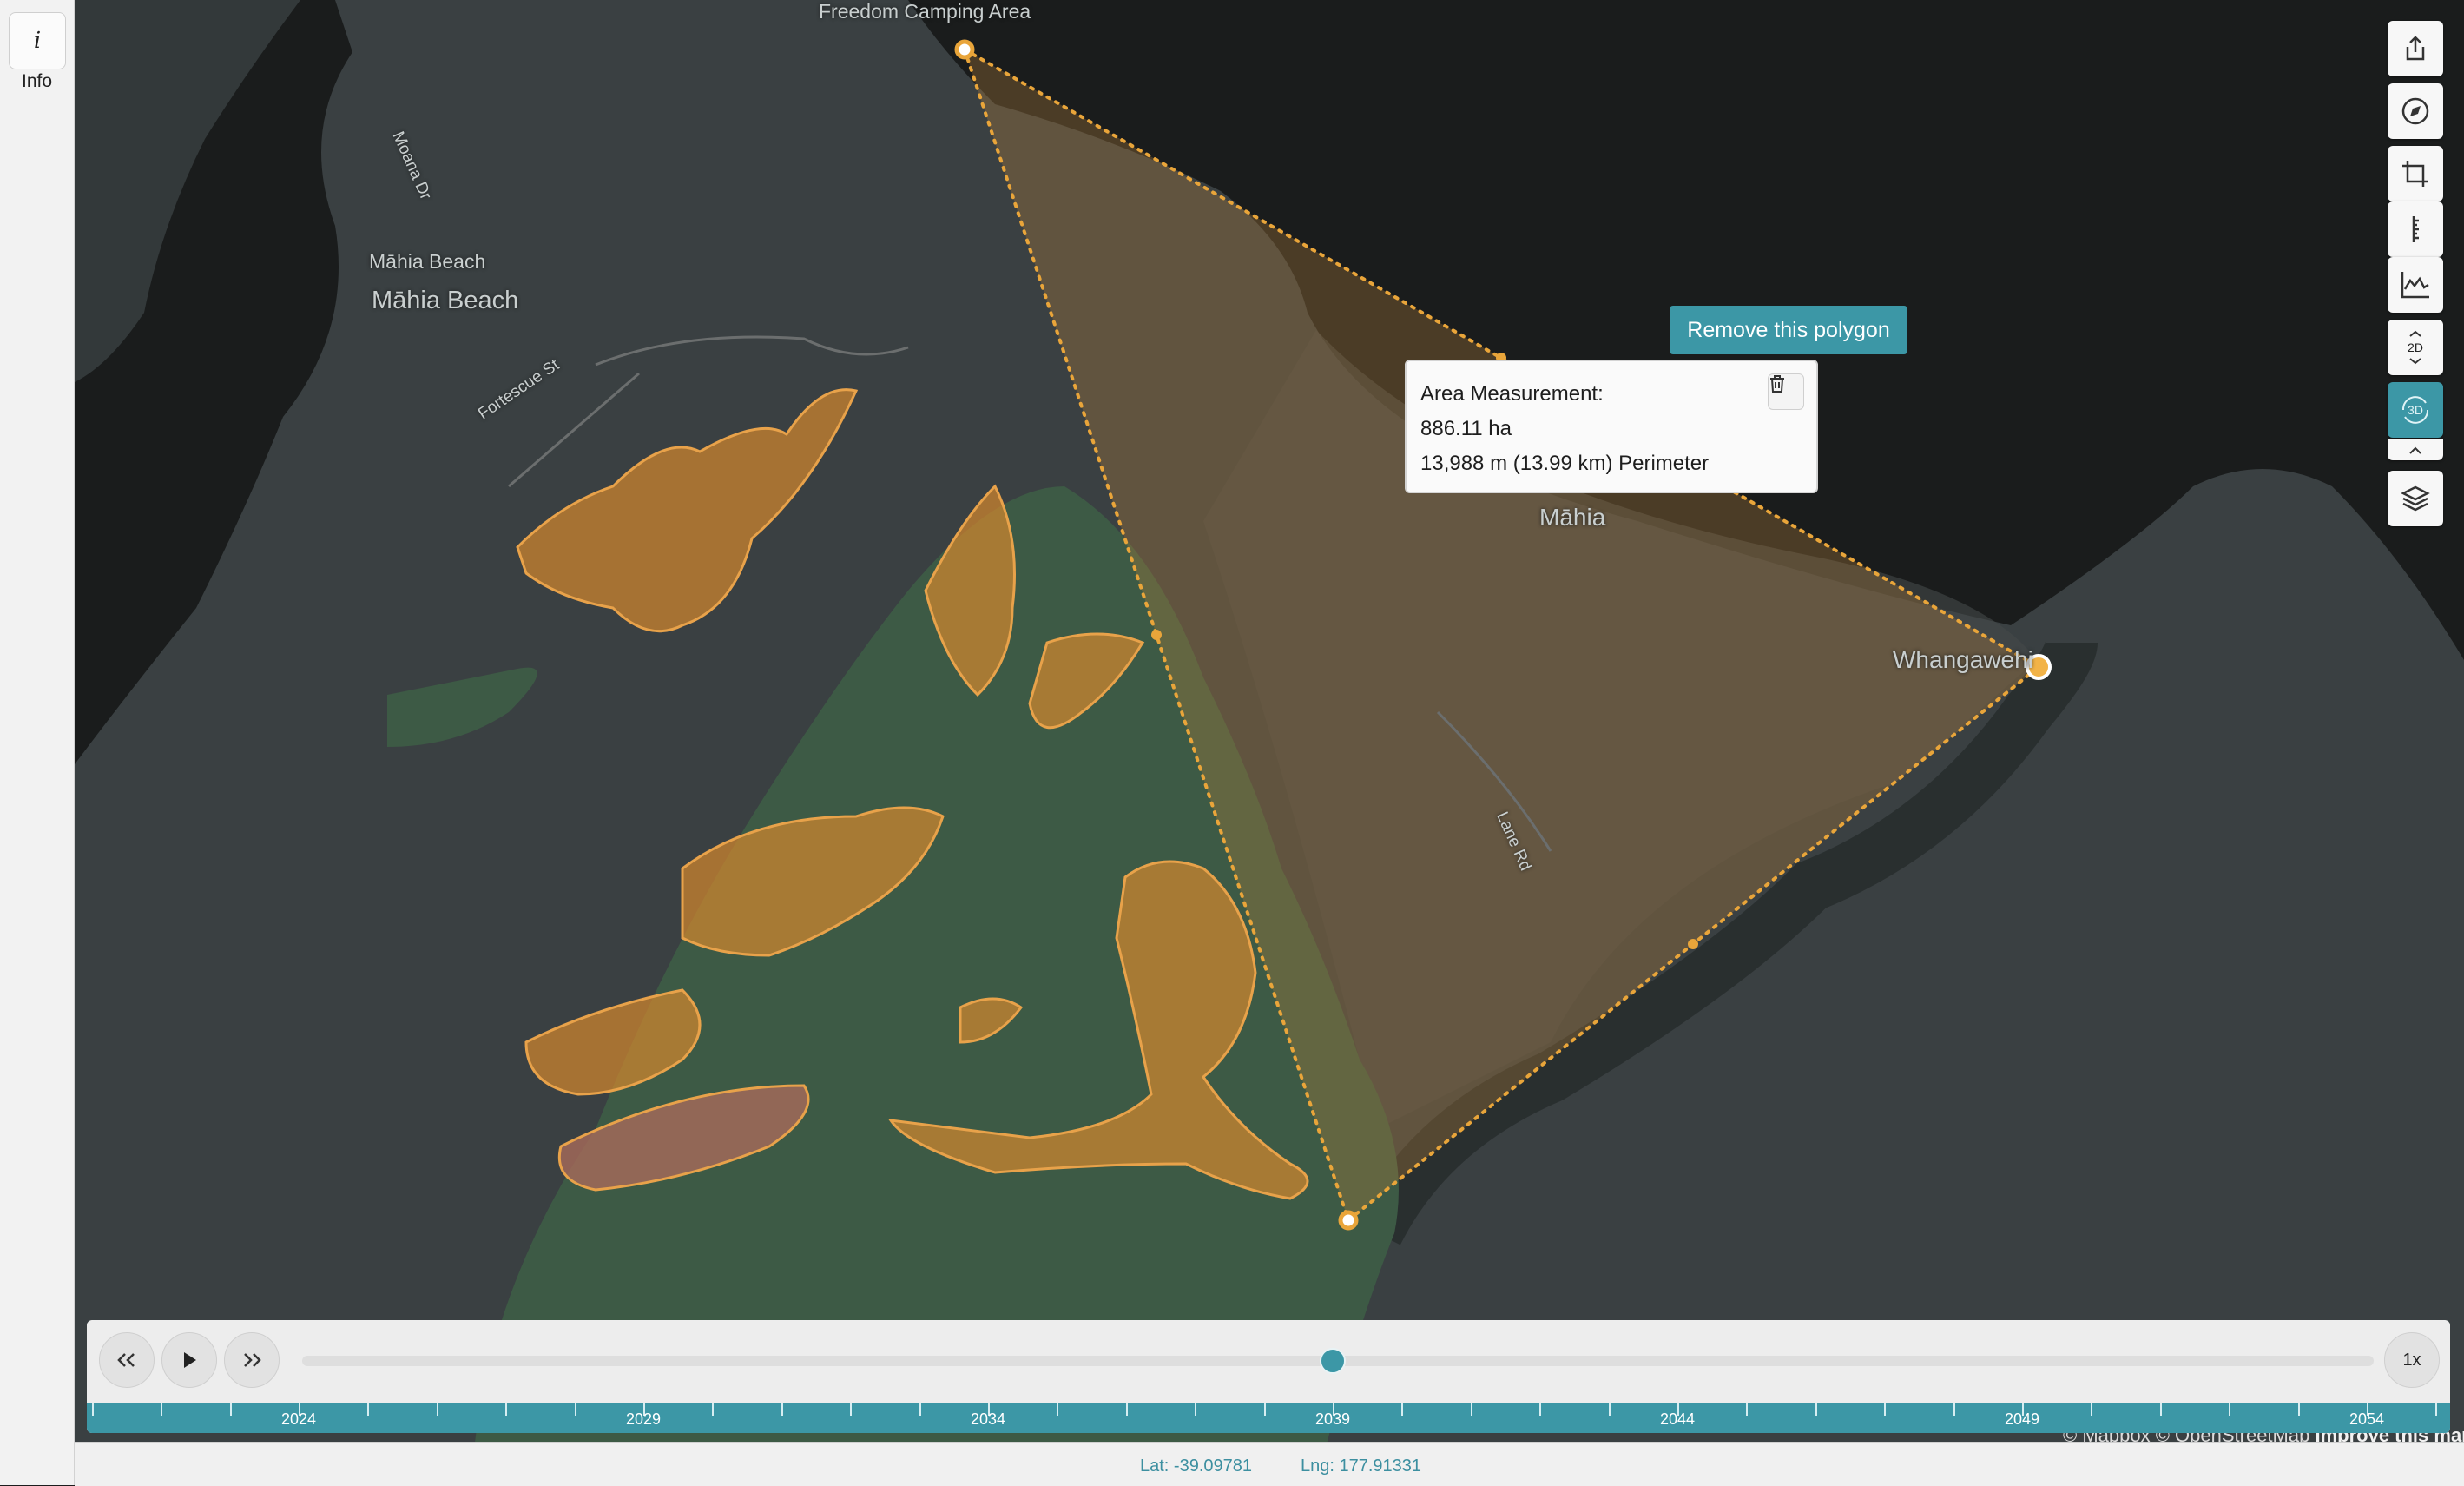  I want to click on share-button, so click(2415, 48).